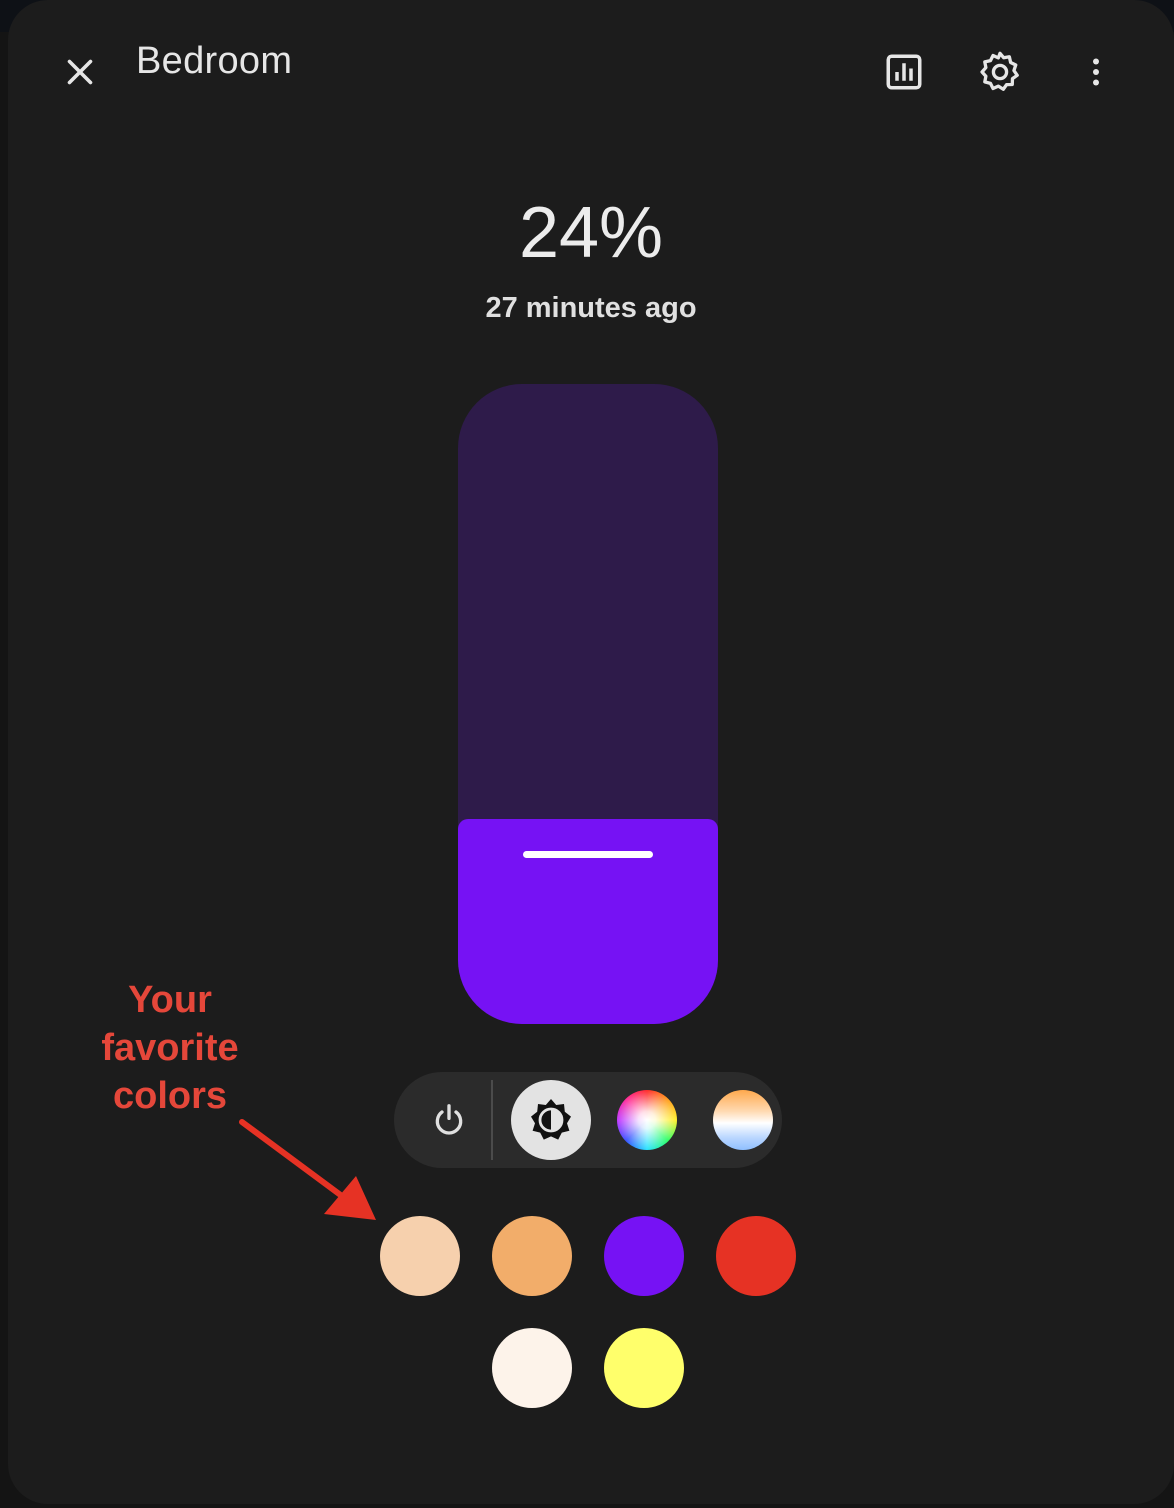  I want to click on color-temperature-mode-button, so click(743, 1120).